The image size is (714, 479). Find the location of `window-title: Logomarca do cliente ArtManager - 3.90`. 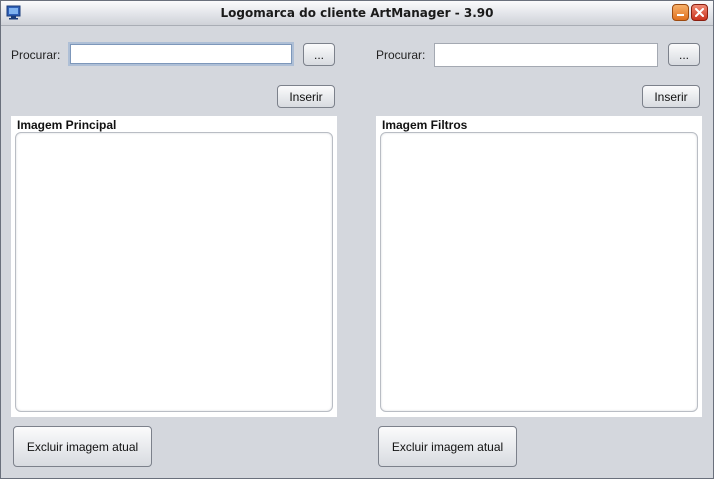

window-title: Logomarca do cliente ArtManager - 3.90 is located at coordinates (357, 13).